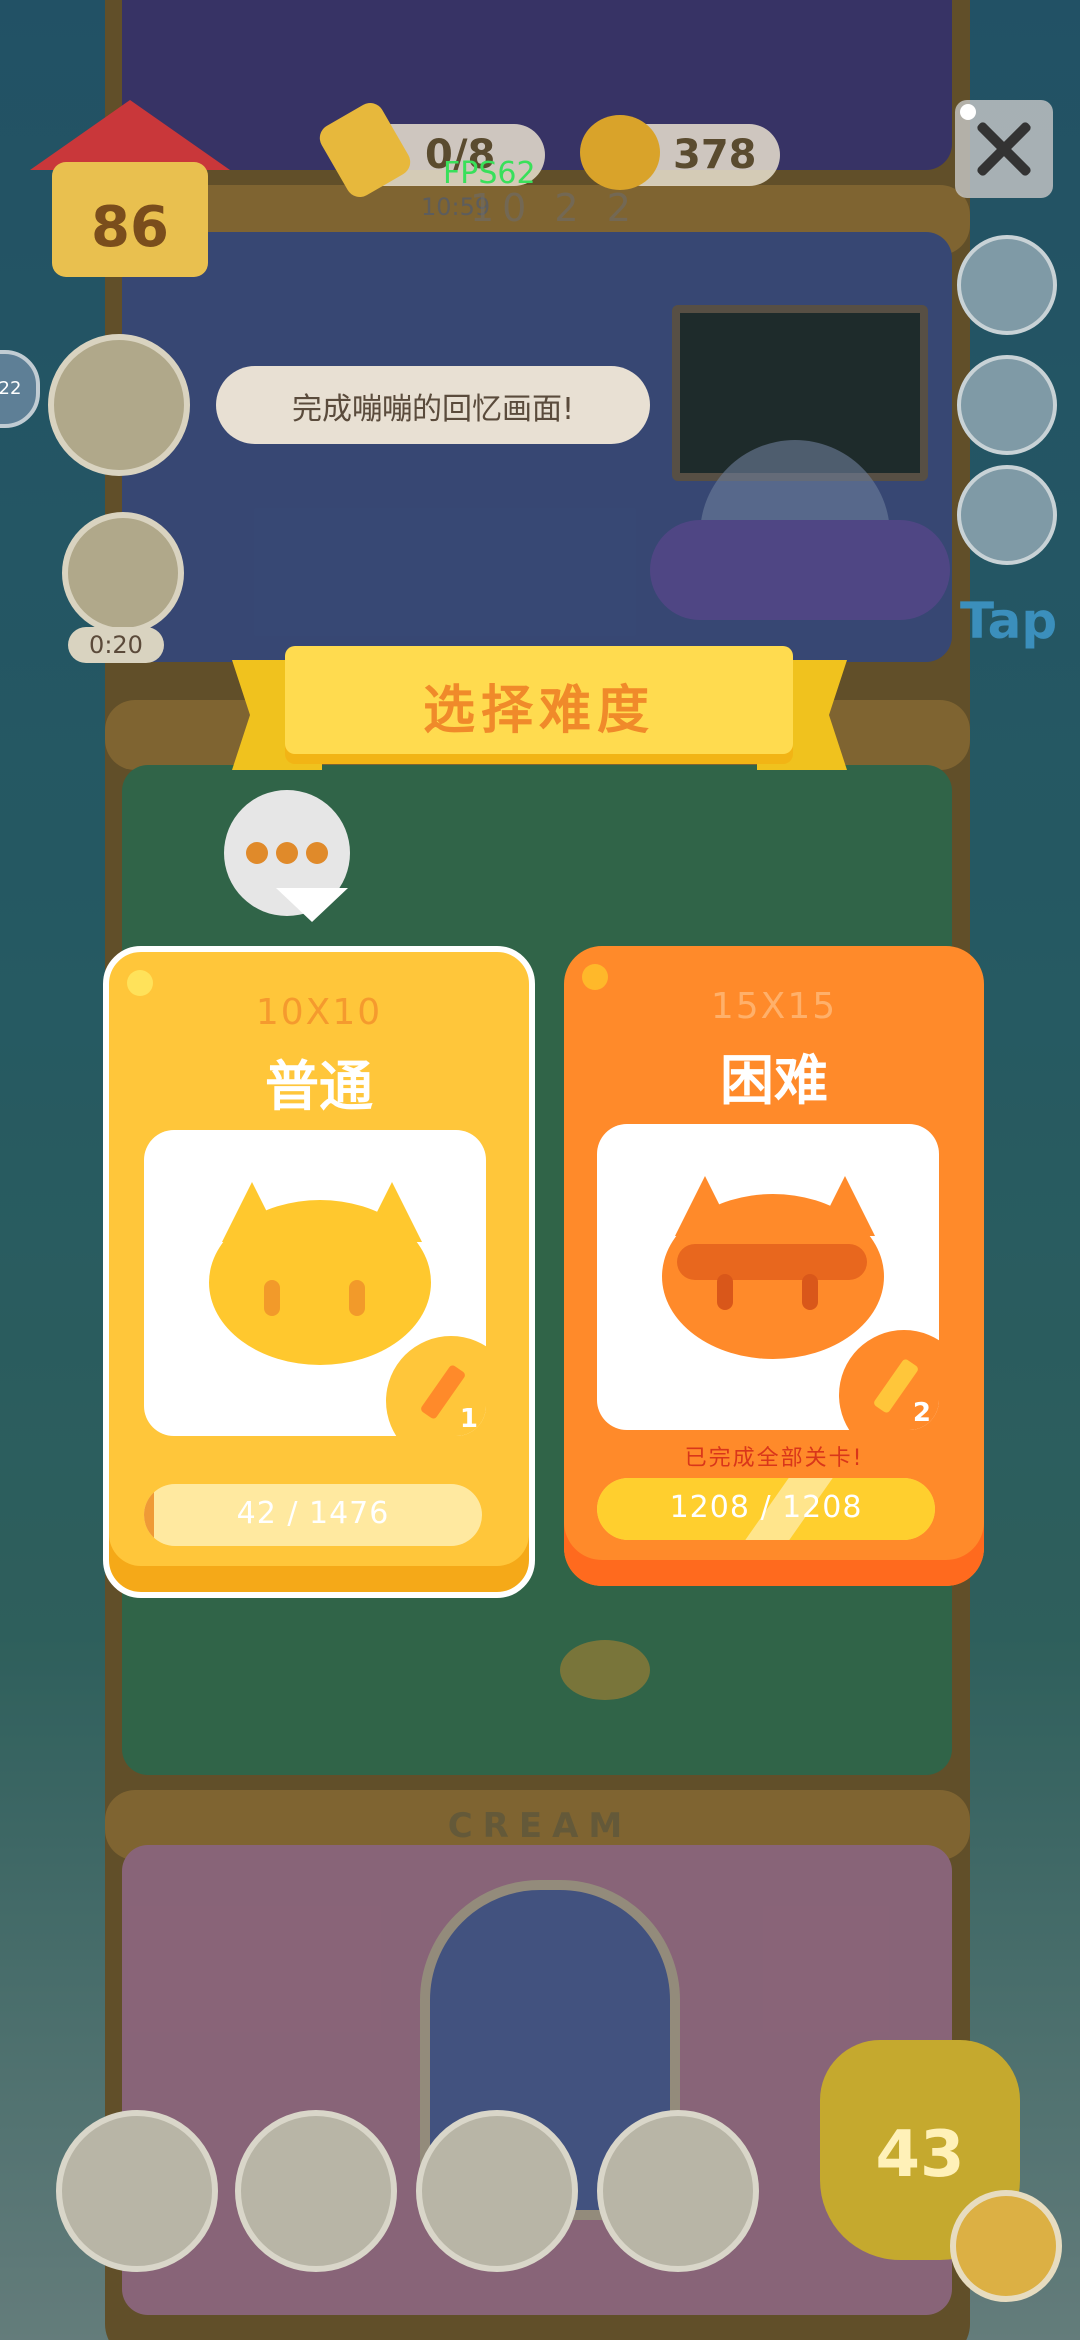 The width and height of the screenshot is (1080, 2340). I want to click on cat-headband, so click(772, 1262).